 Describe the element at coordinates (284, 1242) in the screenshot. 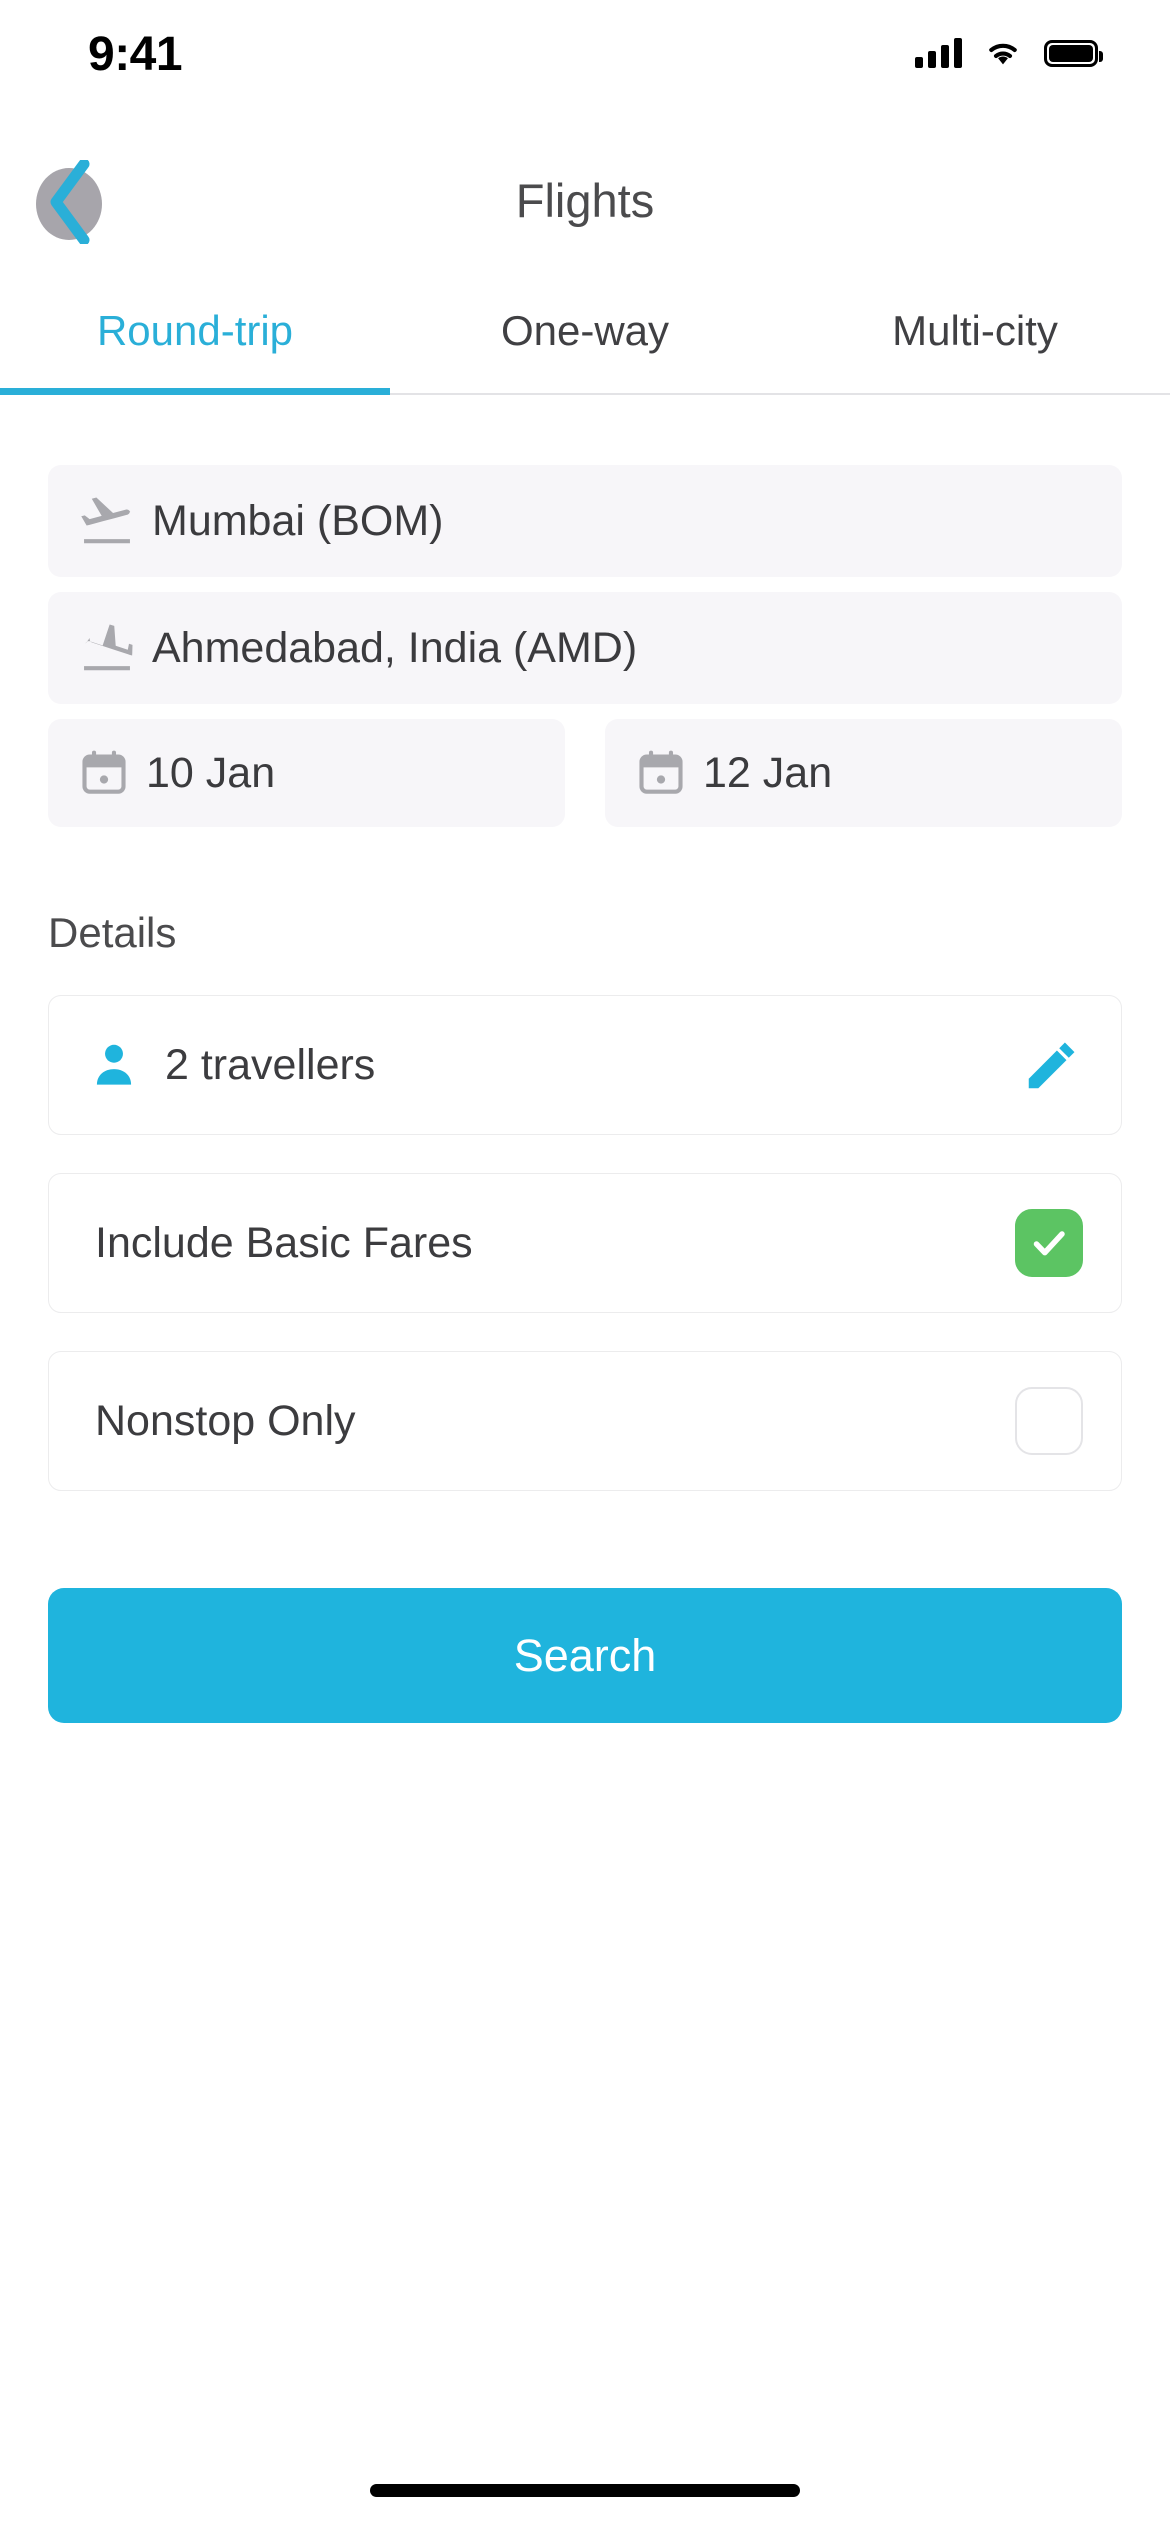

I see `include-basic-fares-label: Include Basic Fares` at that location.